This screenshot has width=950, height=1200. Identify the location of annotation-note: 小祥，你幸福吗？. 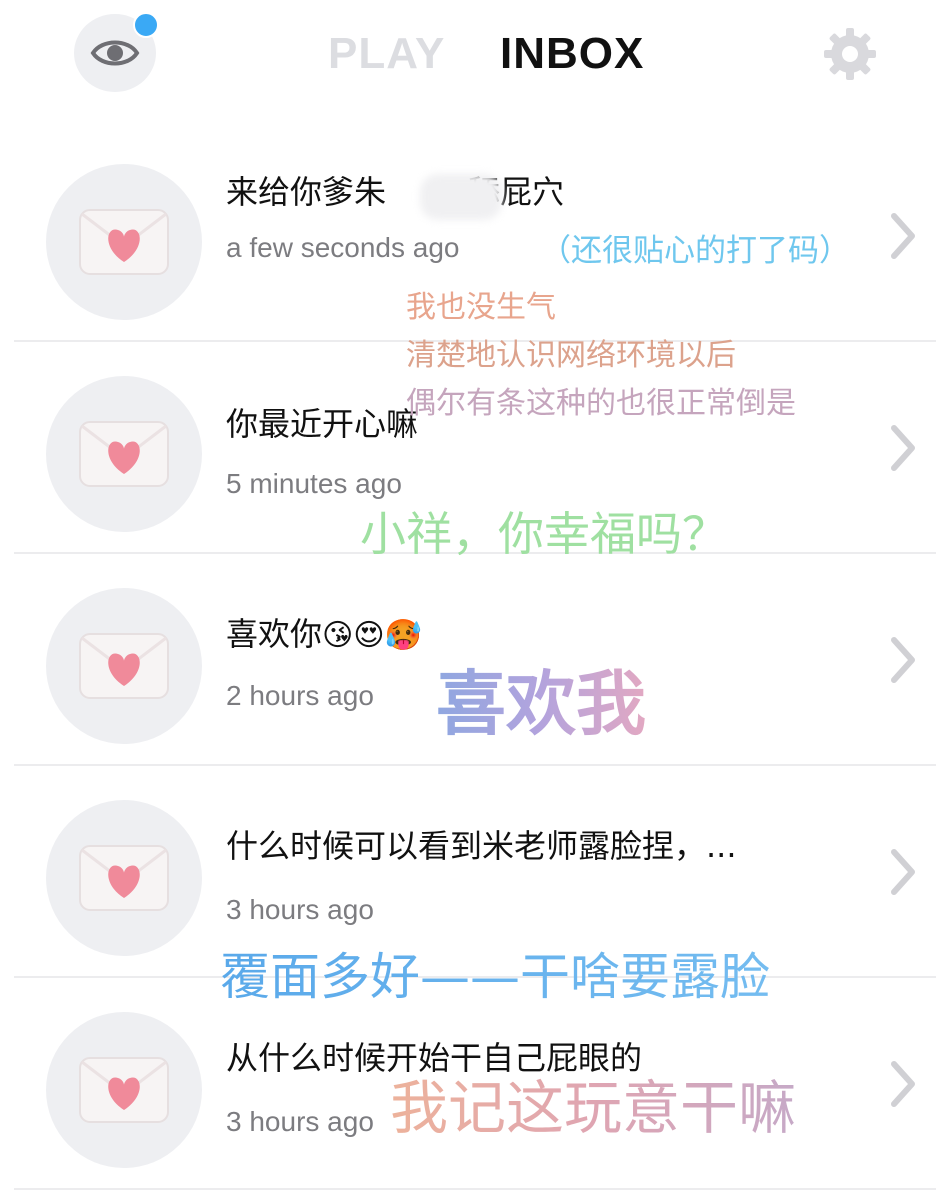
(544, 534).